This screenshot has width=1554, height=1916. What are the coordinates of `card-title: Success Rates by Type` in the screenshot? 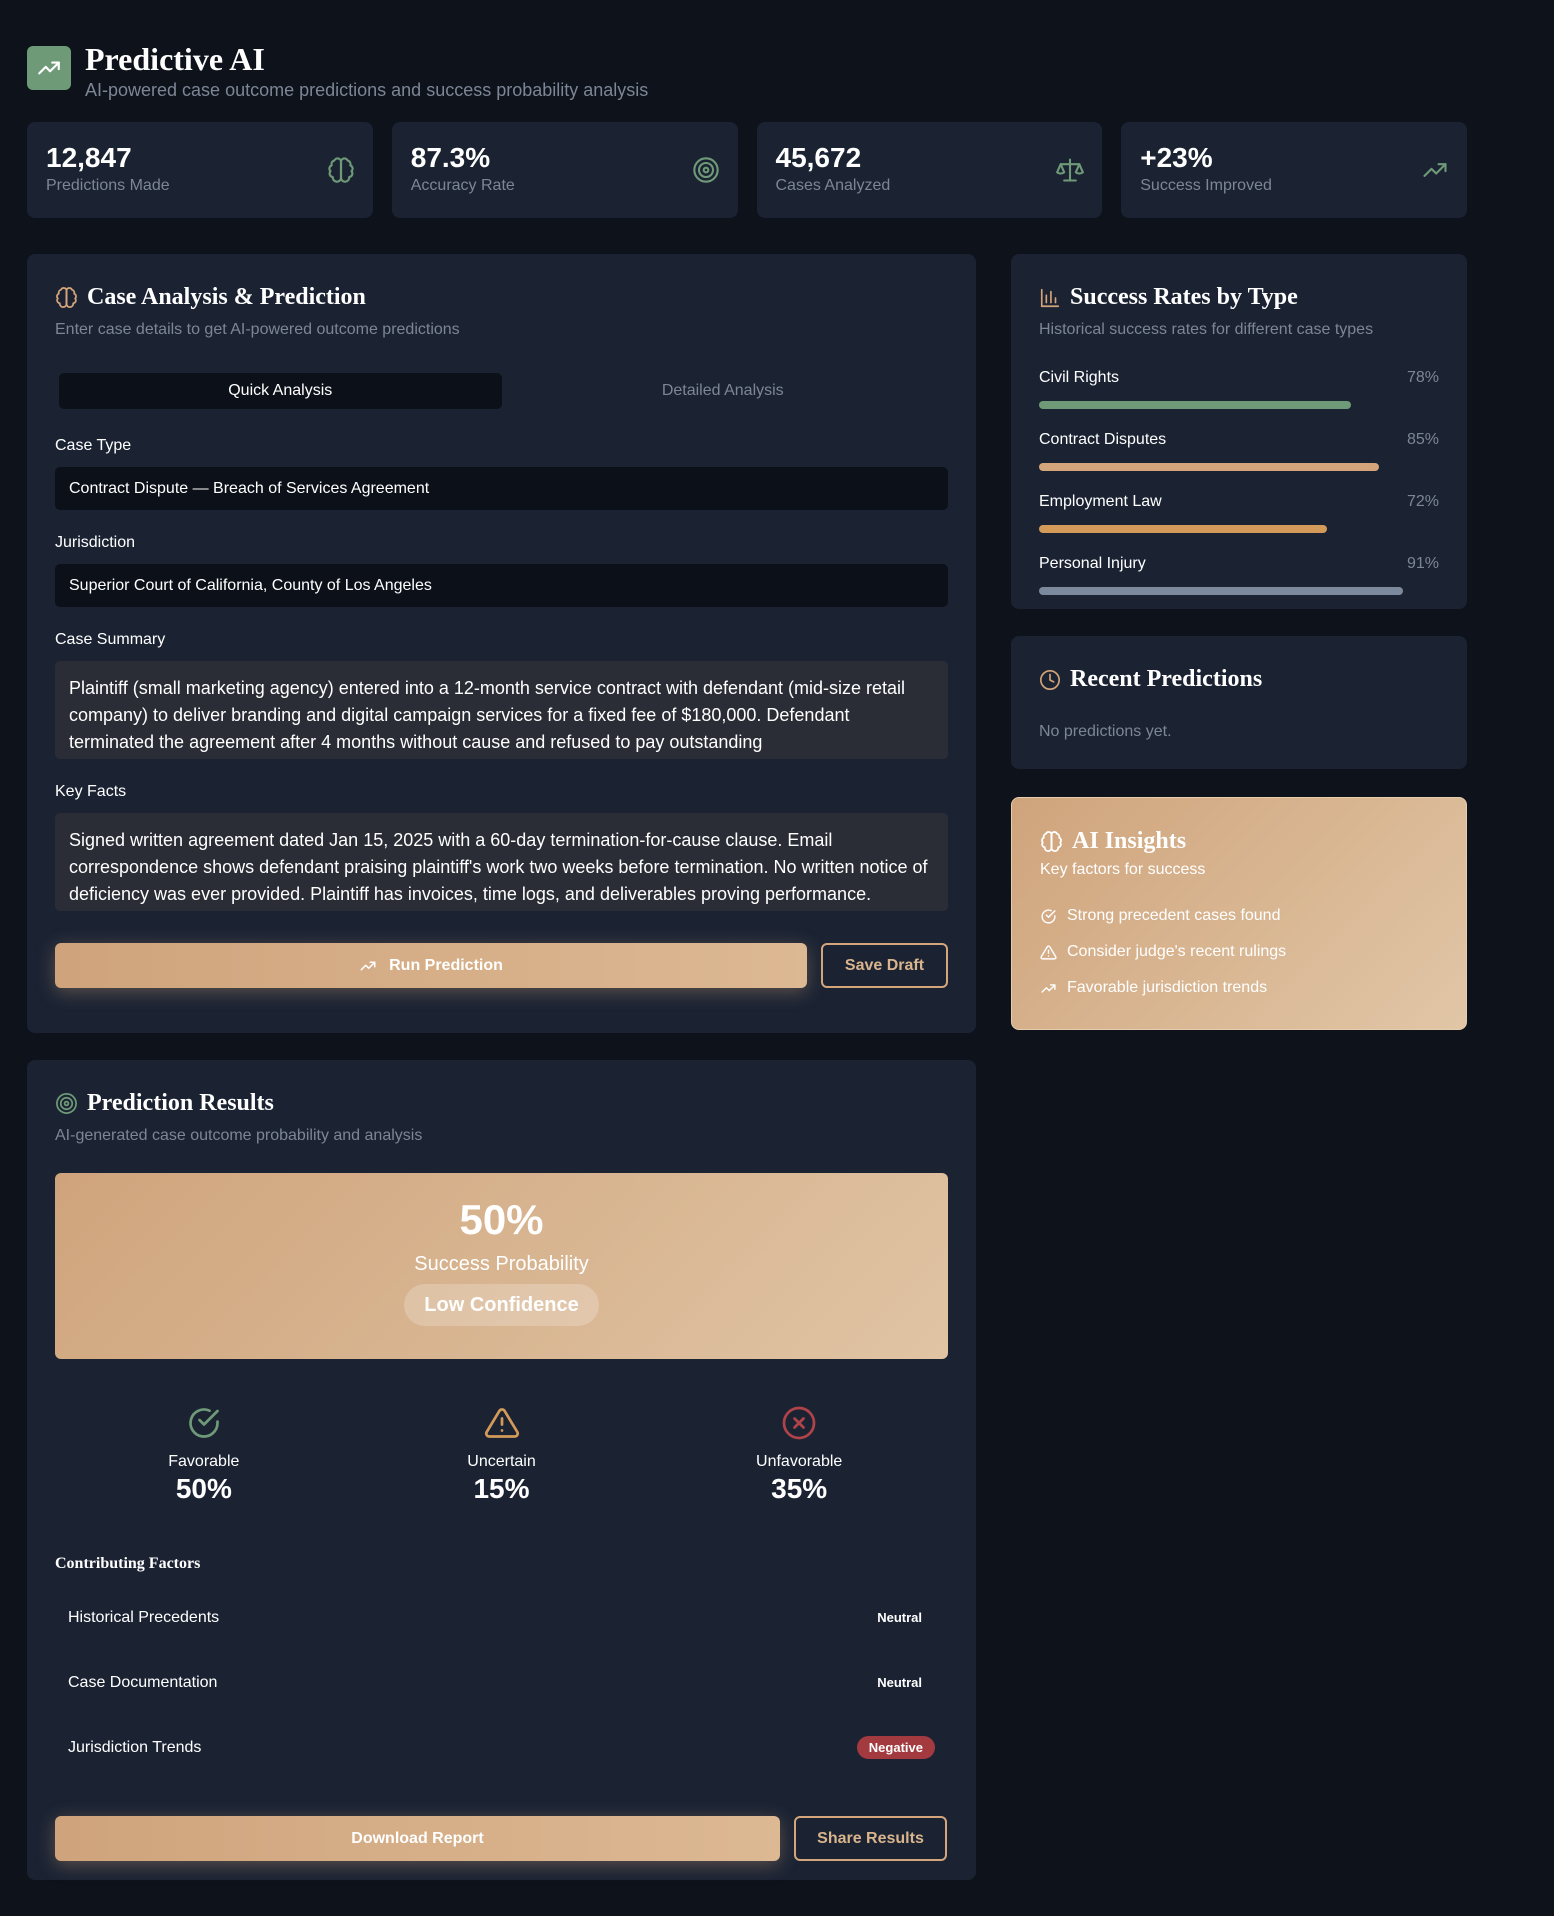 It's located at (1184, 297).